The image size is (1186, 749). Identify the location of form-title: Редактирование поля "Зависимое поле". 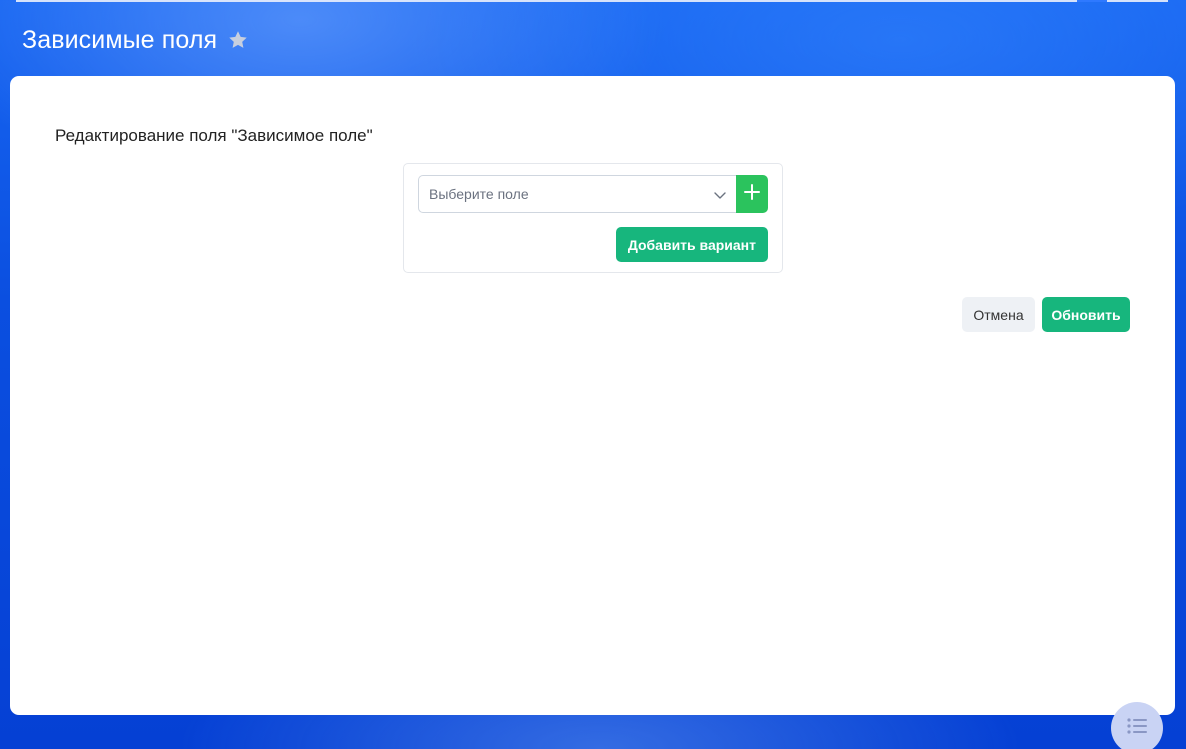
(214, 135).